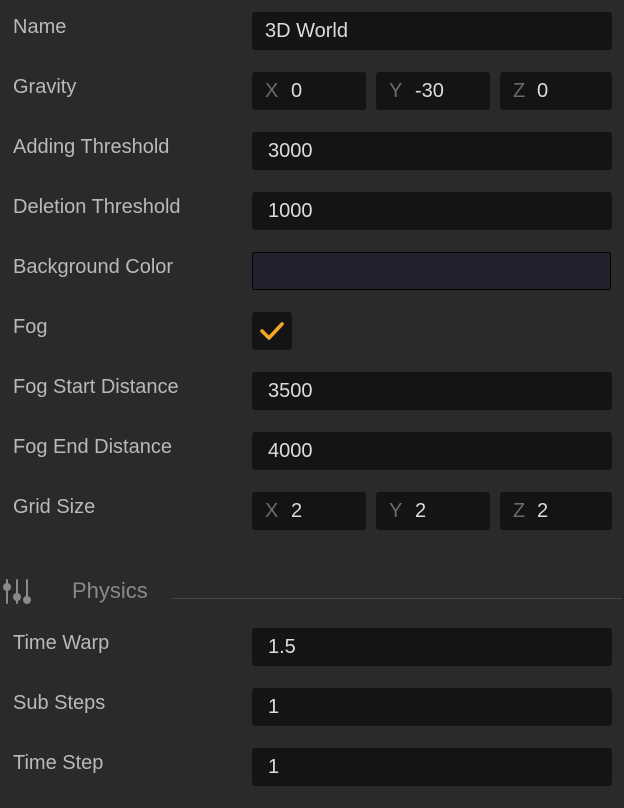 This screenshot has height=808, width=624. What do you see at coordinates (54, 507) in the screenshot?
I see `grid-size-label: Grid Size` at bounding box center [54, 507].